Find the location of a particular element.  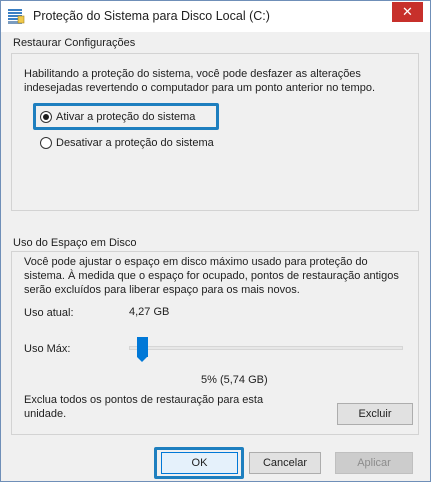

max-usage-value: 5% (5,74 GB) is located at coordinates (234, 380).